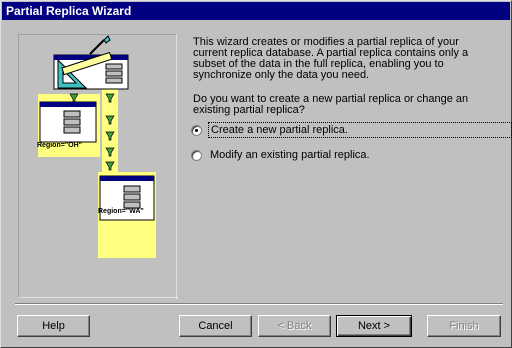 The width and height of the screenshot is (512, 348). What do you see at coordinates (464, 326) in the screenshot?
I see `finish-button: Finish` at bounding box center [464, 326].